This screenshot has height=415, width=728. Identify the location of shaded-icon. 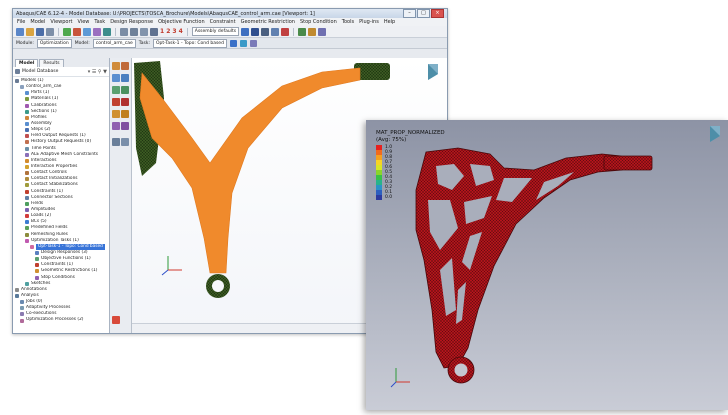
(265, 31).